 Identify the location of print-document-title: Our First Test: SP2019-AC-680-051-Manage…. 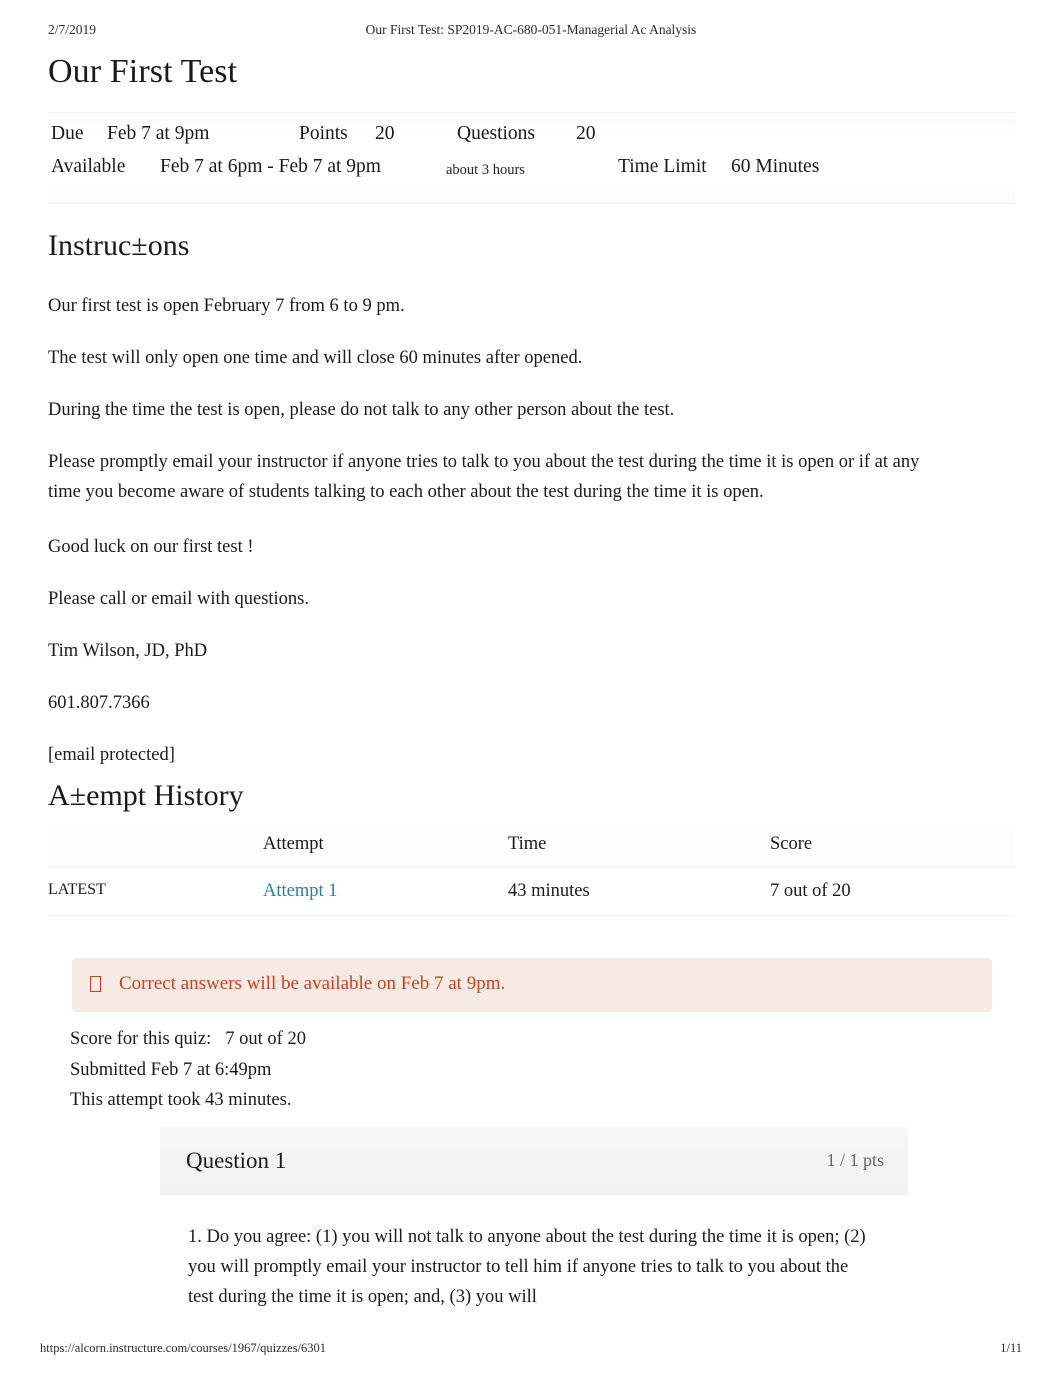
(531, 29).